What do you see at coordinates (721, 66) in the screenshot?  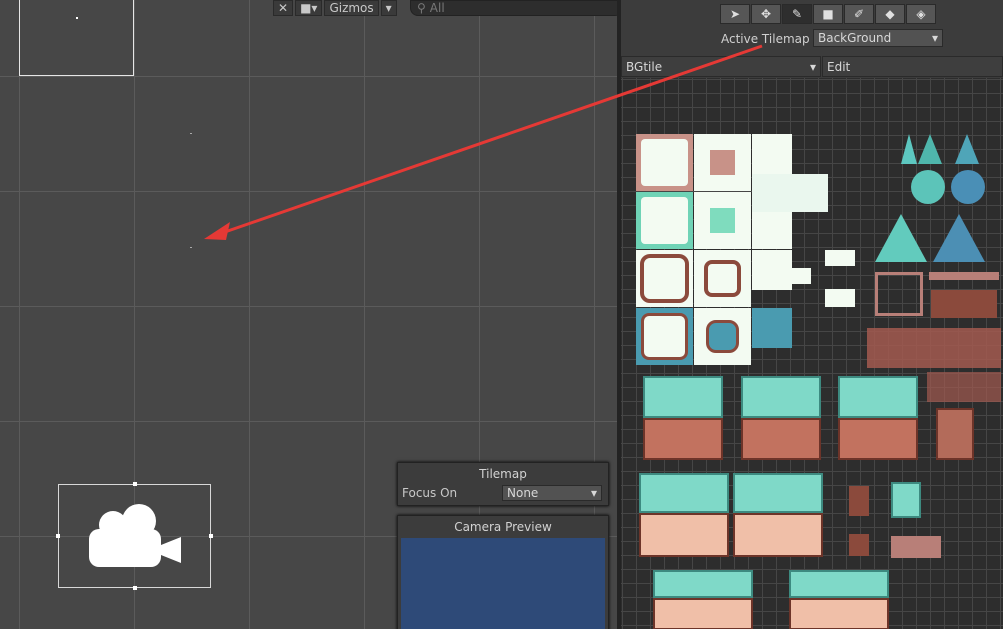 I see `palette-dropdown: BGtile ▾` at bounding box center [721, 66].